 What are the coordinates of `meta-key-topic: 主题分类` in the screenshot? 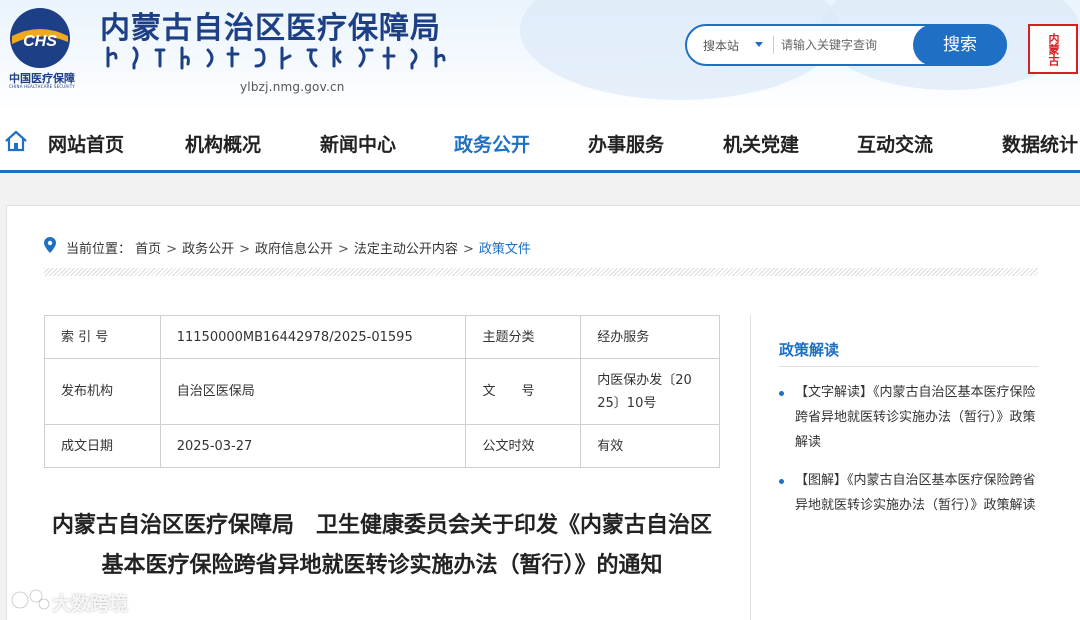 It's located at (523, 337).